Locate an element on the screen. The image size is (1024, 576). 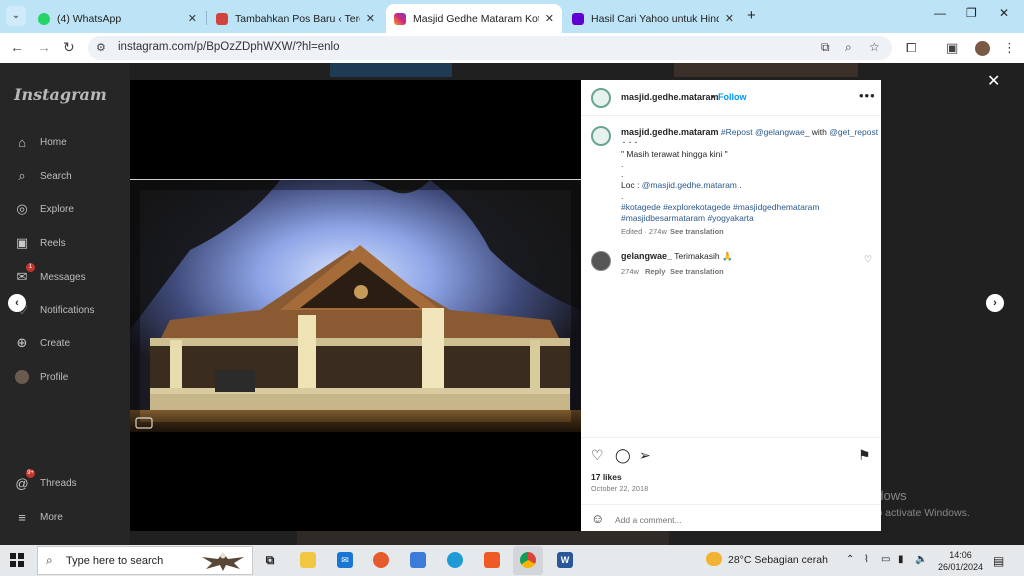
follow-button: Follow is located at coordinates (732, 97).